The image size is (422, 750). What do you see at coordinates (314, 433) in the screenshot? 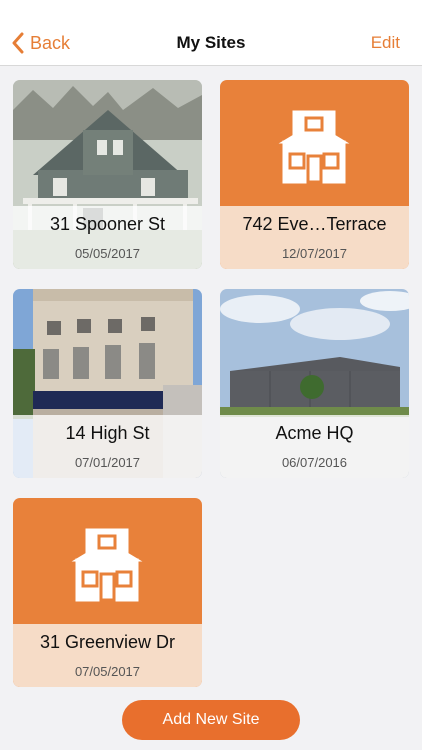
I see `site-name: Acme HQ` at bounding box center [314, 433].